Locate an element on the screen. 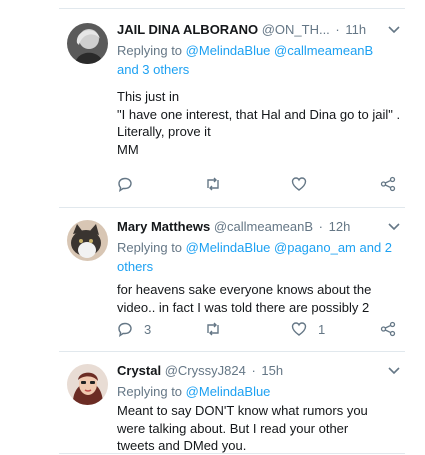 The image size is (425, 455). tweet-header: Mary Matthews @callmeameanB · 12h is located at coordinates (262, 227).